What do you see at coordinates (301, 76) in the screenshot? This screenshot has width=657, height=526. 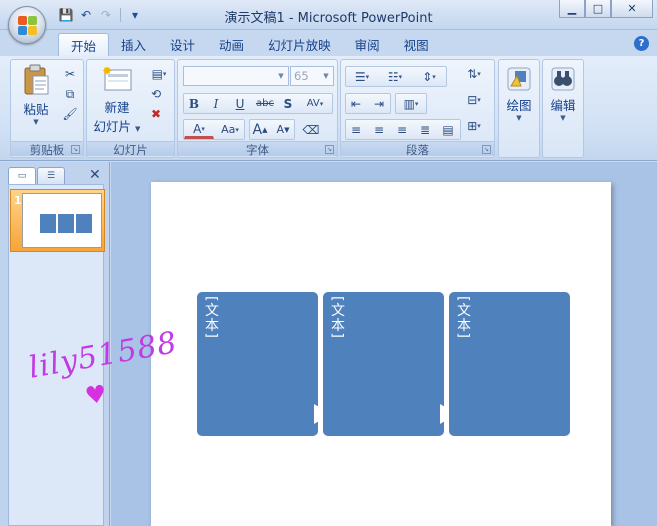 I see `font-size-value: 65` at bounding box center [301, 76].